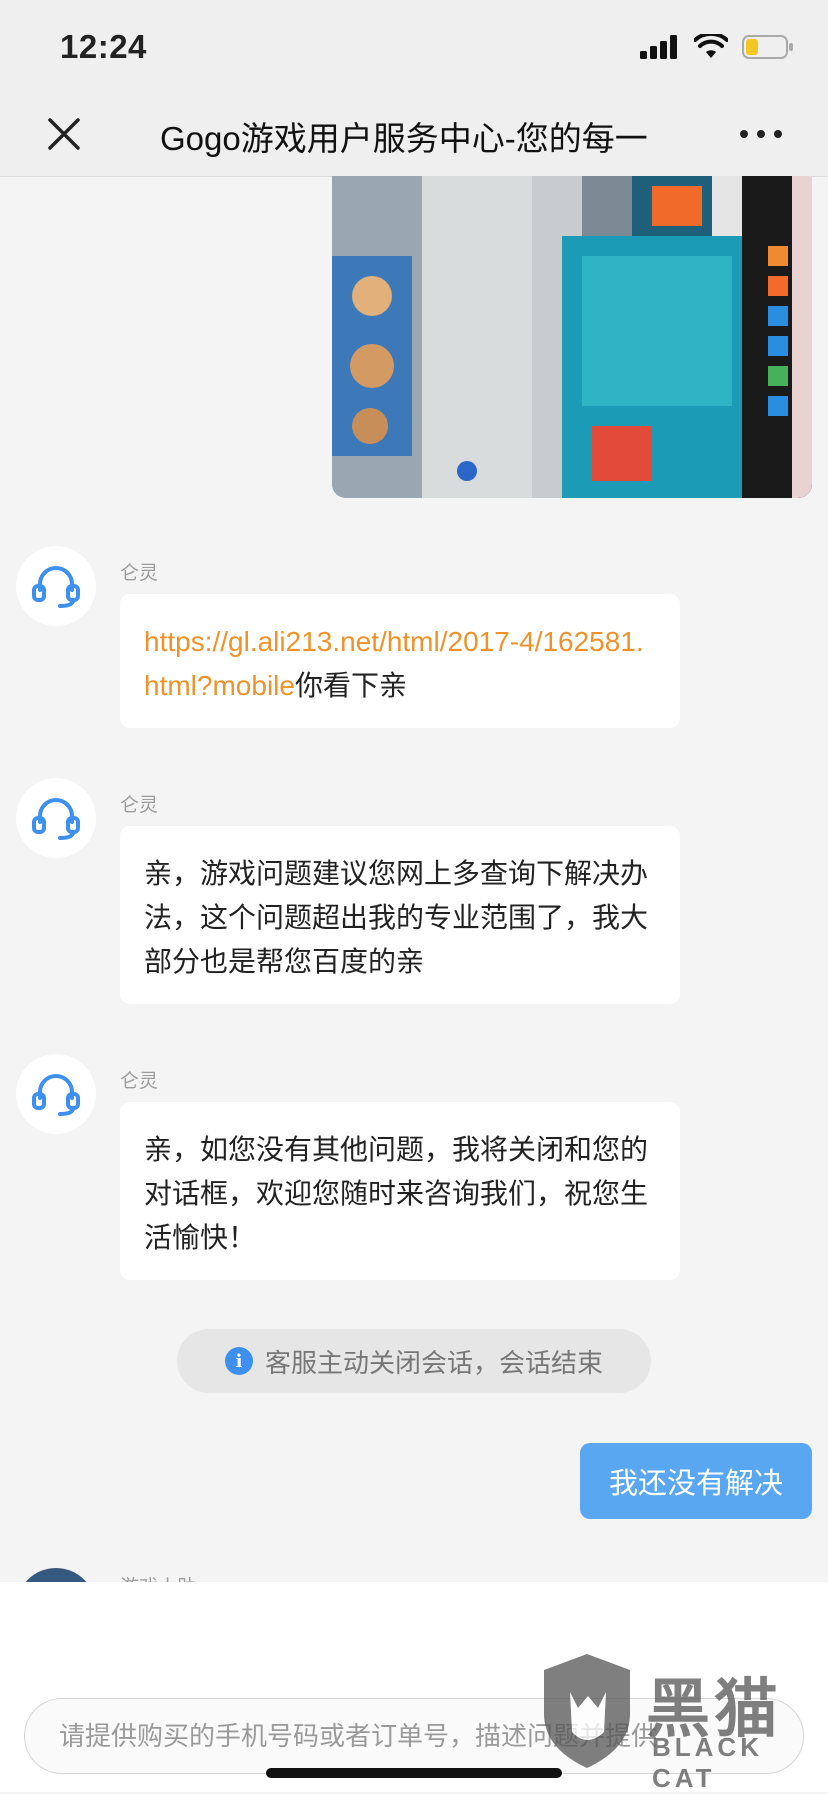  I want to click on message-bubble: 亲，如您没有其他问题，我将关闭和您的对话框，欢迎您随时来咨询我们，祝您生活愉快！, so click(400, 1191).